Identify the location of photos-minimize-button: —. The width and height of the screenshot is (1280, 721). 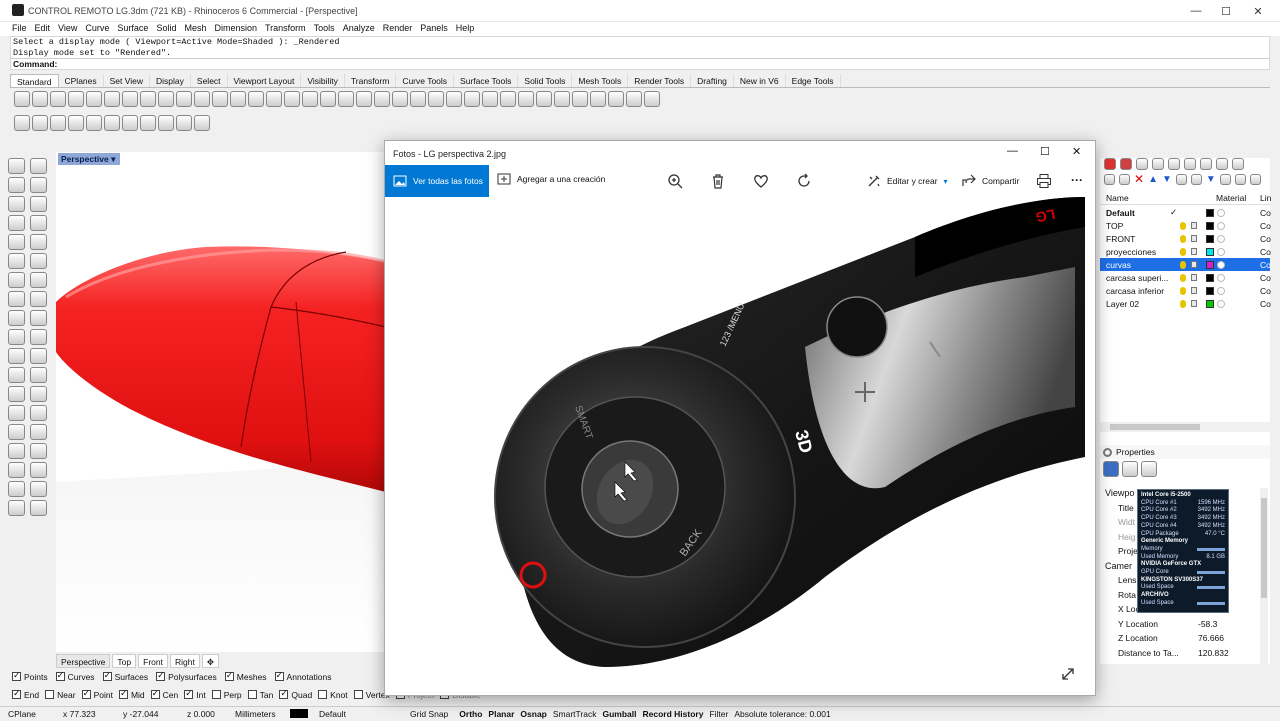
(1012, 151).